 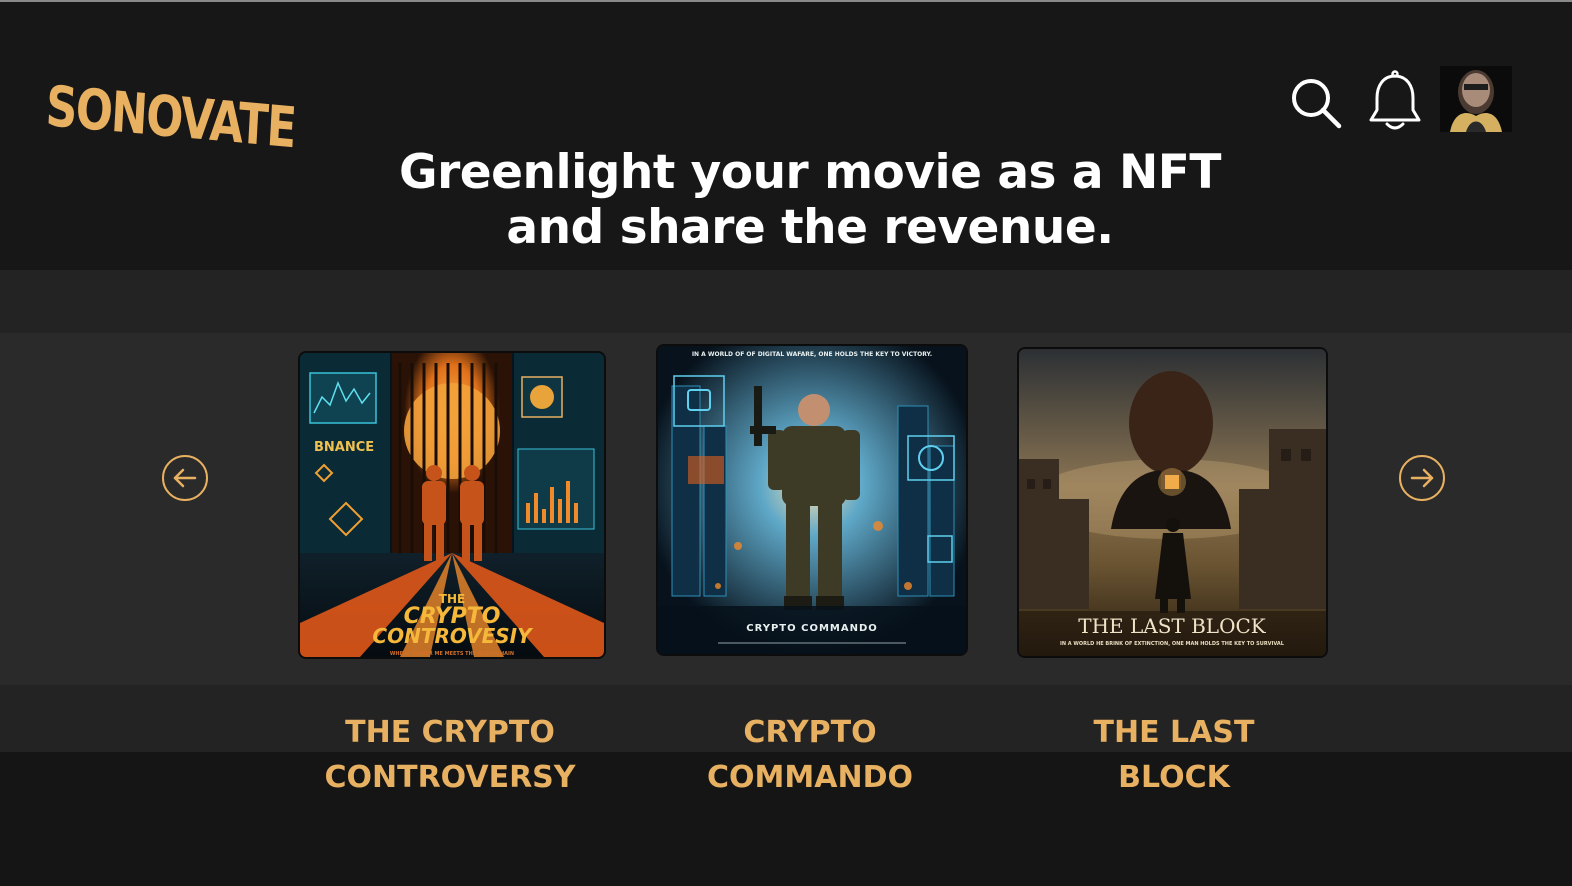 What do you see at coordinates (1395, 101) in the screenshot?
I see `bell-icon` at bounding box center [1395, 101].